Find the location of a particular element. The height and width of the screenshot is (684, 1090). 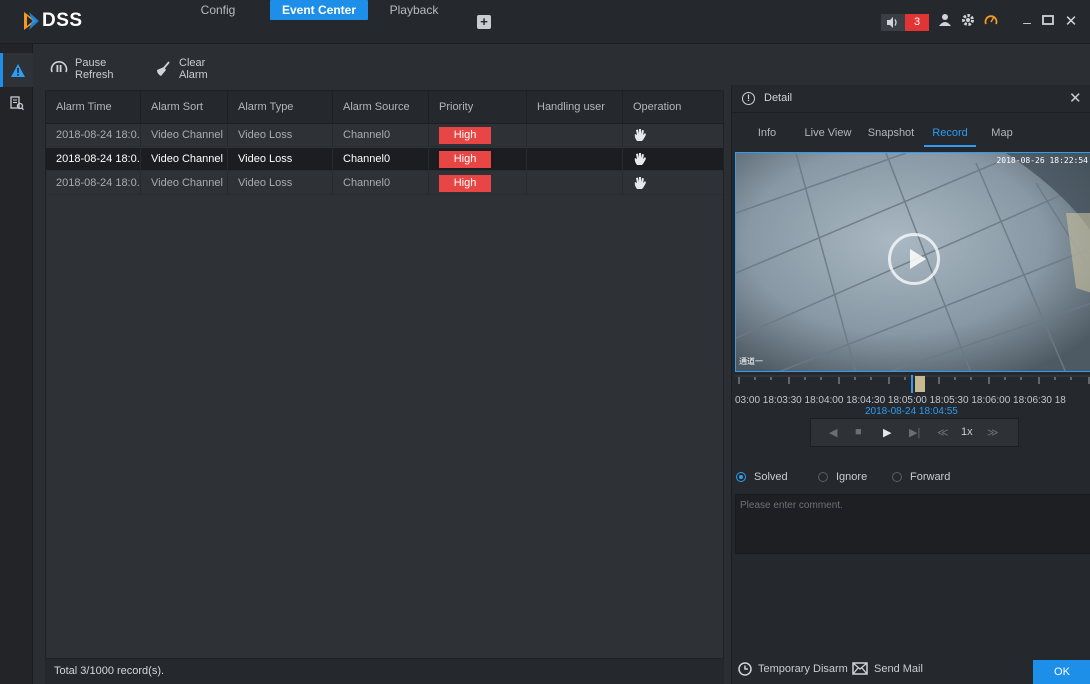

tab-snapshot: Snapshot is located at coordinates (891, 135).